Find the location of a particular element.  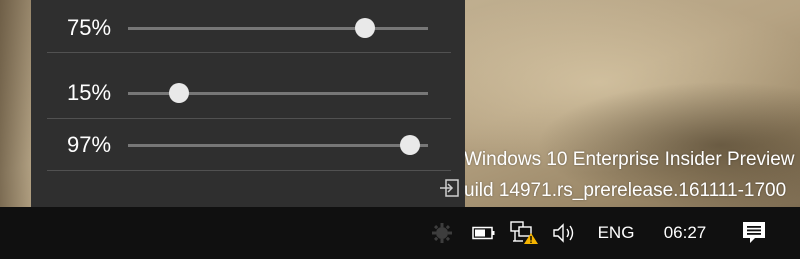

language-indicator: ENG is located at coordinates (616, 233).